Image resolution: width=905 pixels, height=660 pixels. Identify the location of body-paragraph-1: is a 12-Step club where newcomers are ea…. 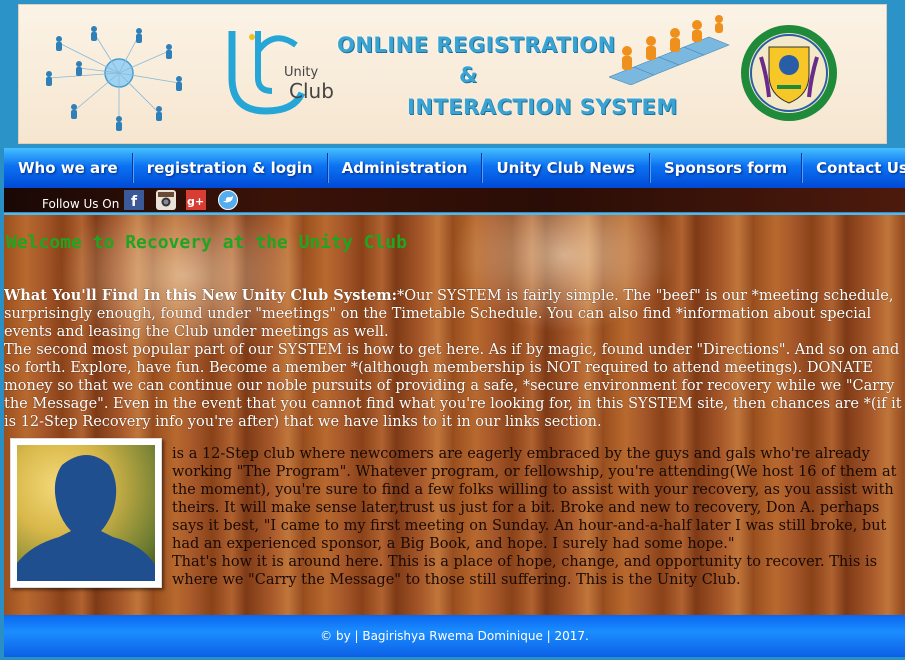
(534, 499).